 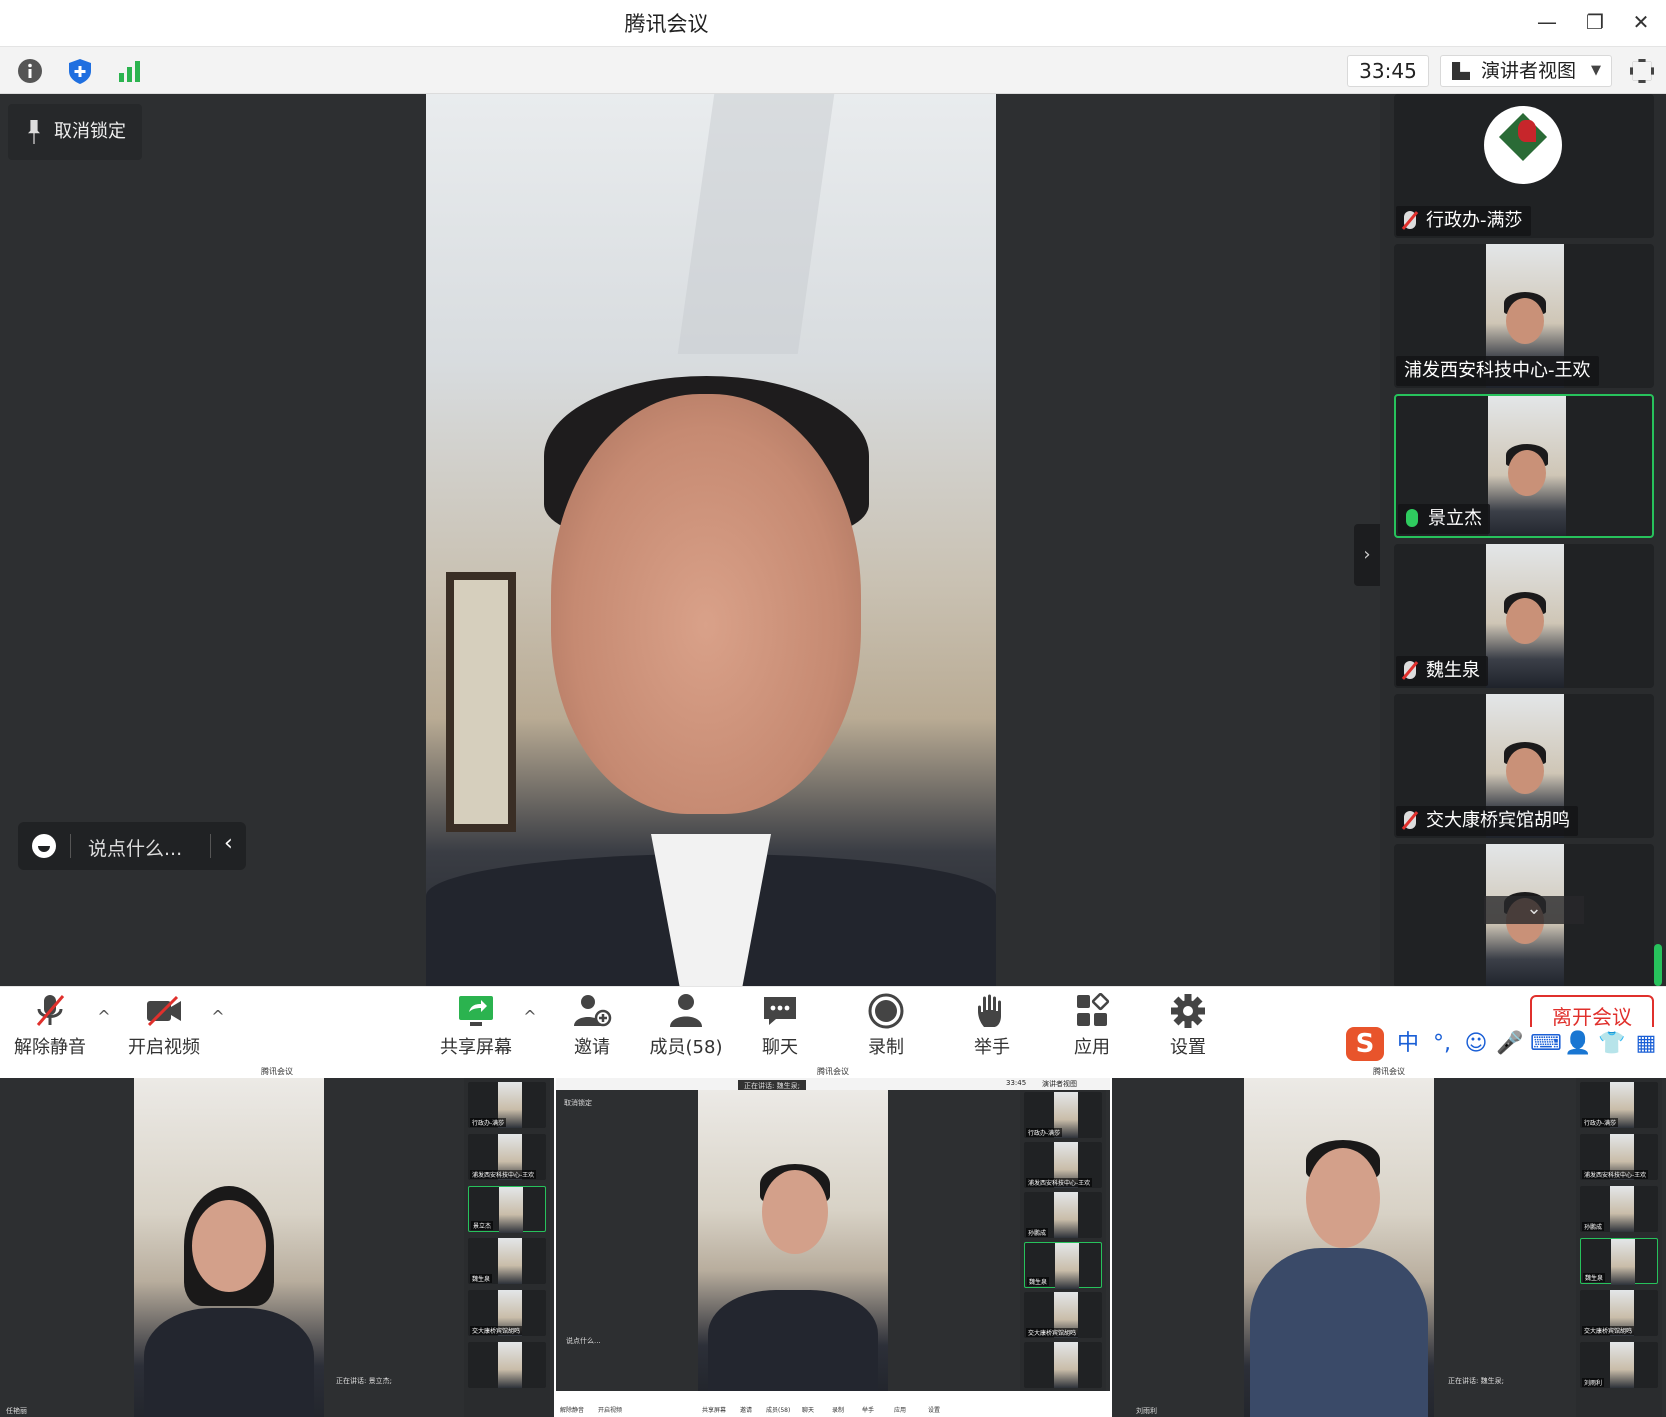 I want to click on security-shield-icon, so click(x=80, y=71).